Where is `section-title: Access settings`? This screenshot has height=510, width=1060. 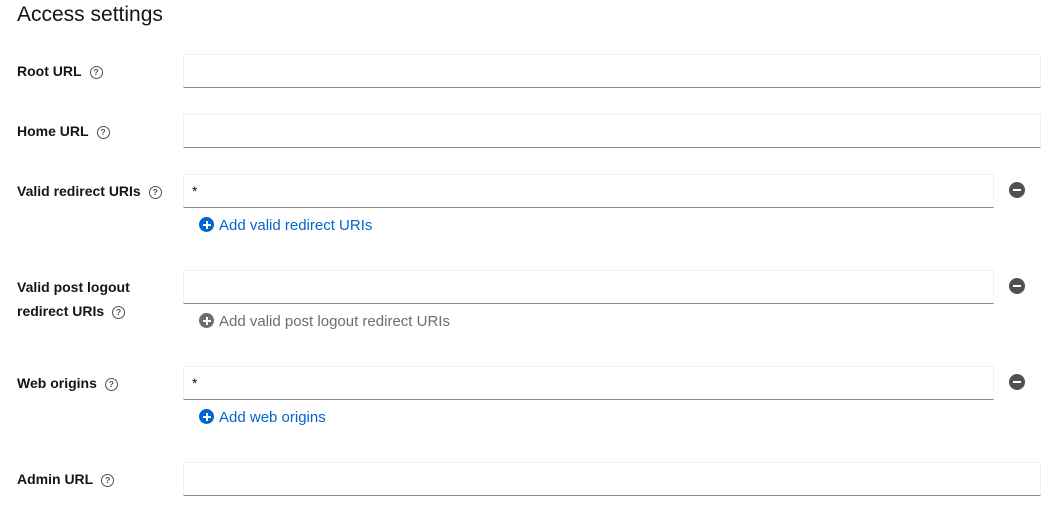
section-title: Access settings is located at coordinates (90, 14).